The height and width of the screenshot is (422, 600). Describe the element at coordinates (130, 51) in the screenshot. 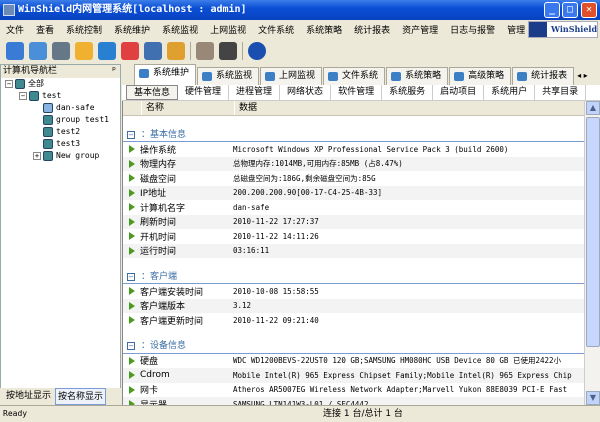

I see `chart-icon` at that location.